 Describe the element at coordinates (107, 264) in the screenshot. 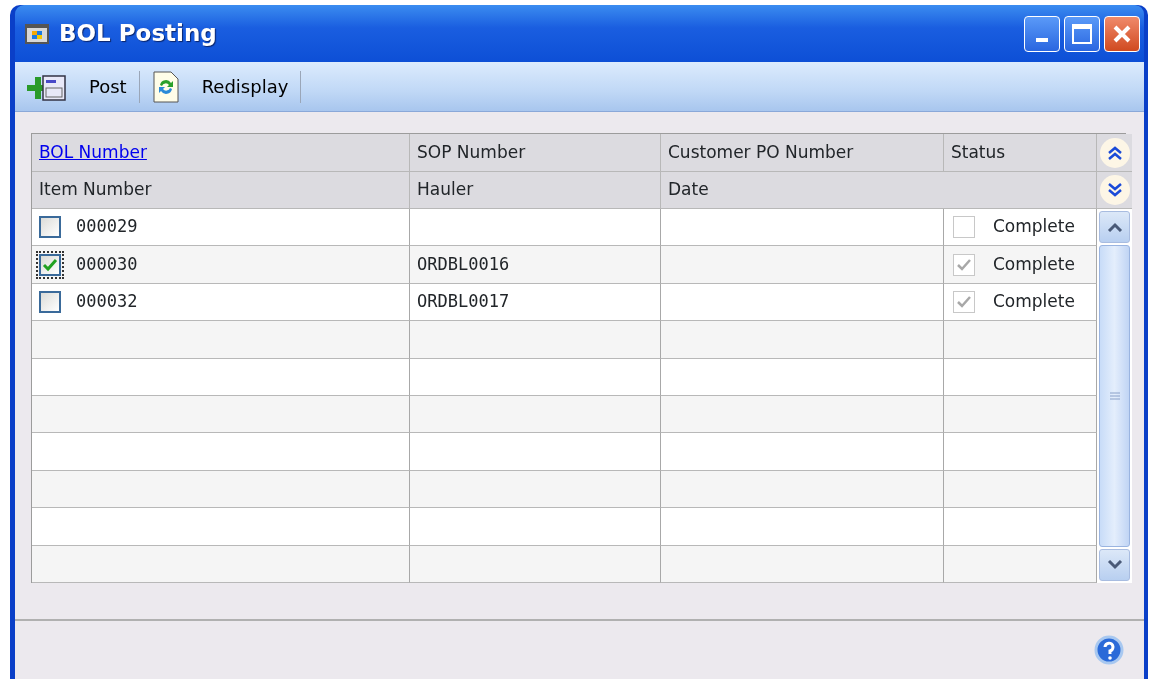

I see `item-number: 000030` at that location.